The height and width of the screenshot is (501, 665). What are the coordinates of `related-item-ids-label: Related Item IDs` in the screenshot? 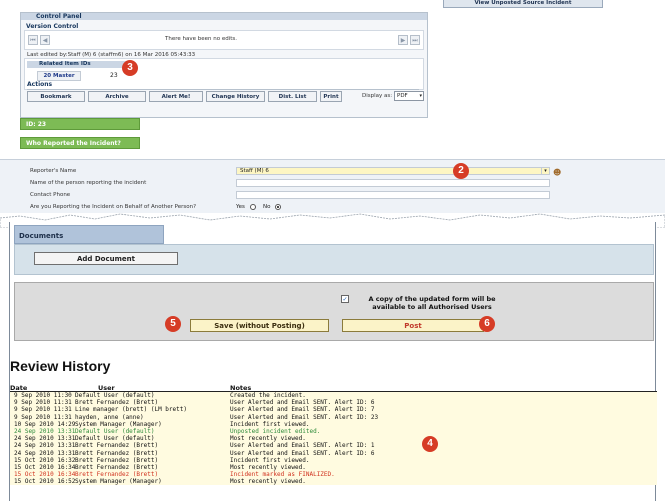 It's located at (77, 64).